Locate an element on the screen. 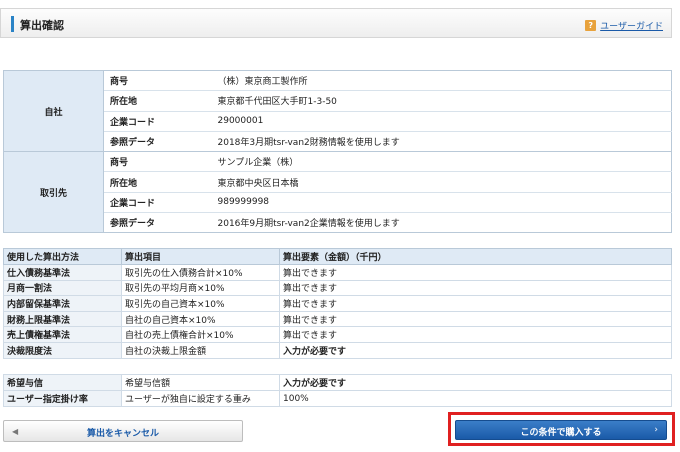 The width and height of the screenshot is (680, 452). cancel-calculation-button: ◀ 算出をキャンセル is located at coordinates (123, 431).